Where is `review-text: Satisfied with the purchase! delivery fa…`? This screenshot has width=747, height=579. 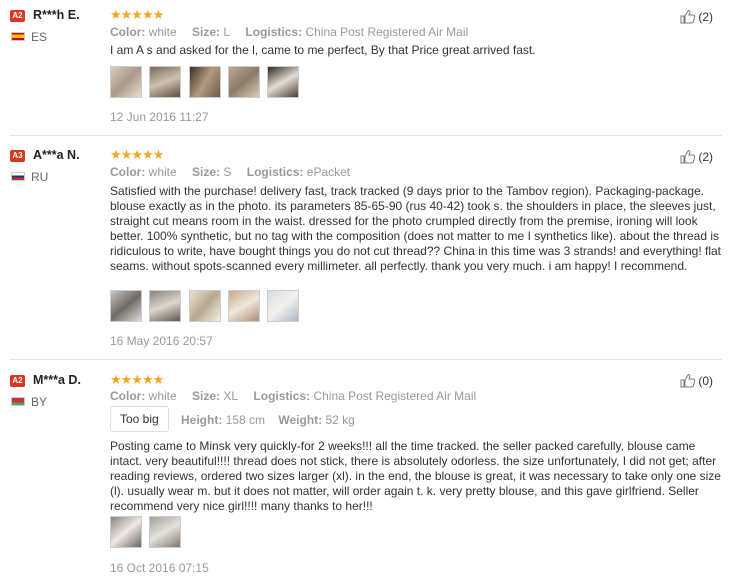
review-text: Satisfied with the purchase! delivery fa… is located at coordinates (416, 228).